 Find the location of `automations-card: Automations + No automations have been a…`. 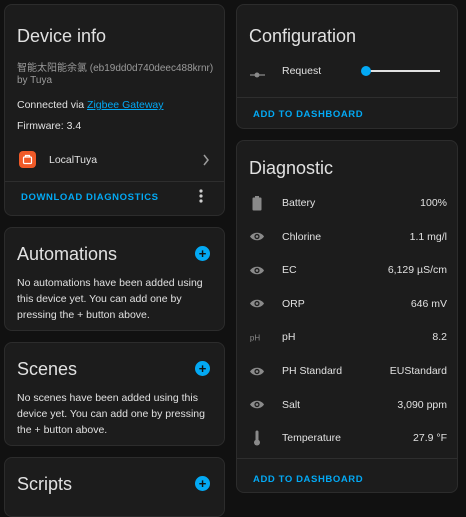

automations-card: Automations + No automations have been a… is located at coordinates (114, 279).